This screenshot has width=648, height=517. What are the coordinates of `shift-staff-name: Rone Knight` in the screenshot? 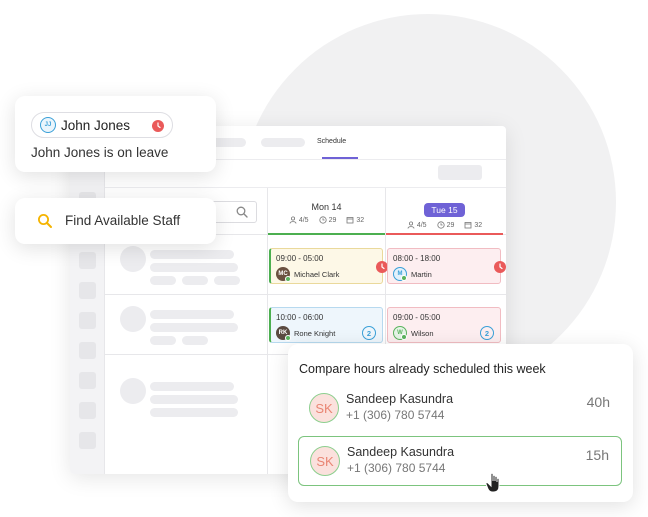 It's located at (315, 333).